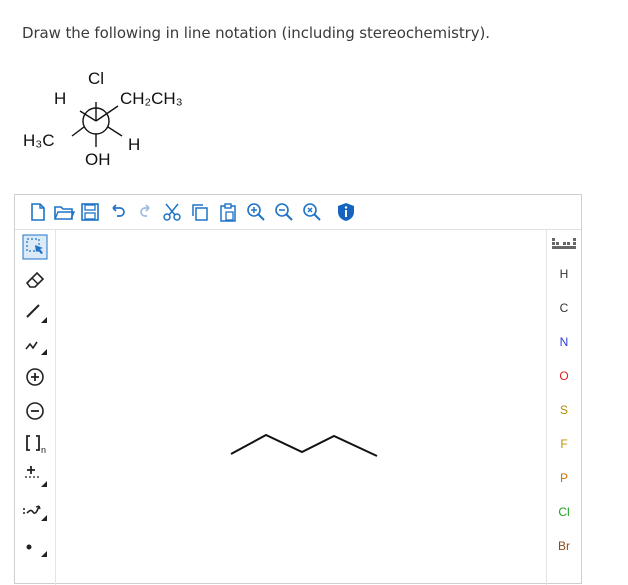  I want to click on zoom-in-icon, so click(256, 212).